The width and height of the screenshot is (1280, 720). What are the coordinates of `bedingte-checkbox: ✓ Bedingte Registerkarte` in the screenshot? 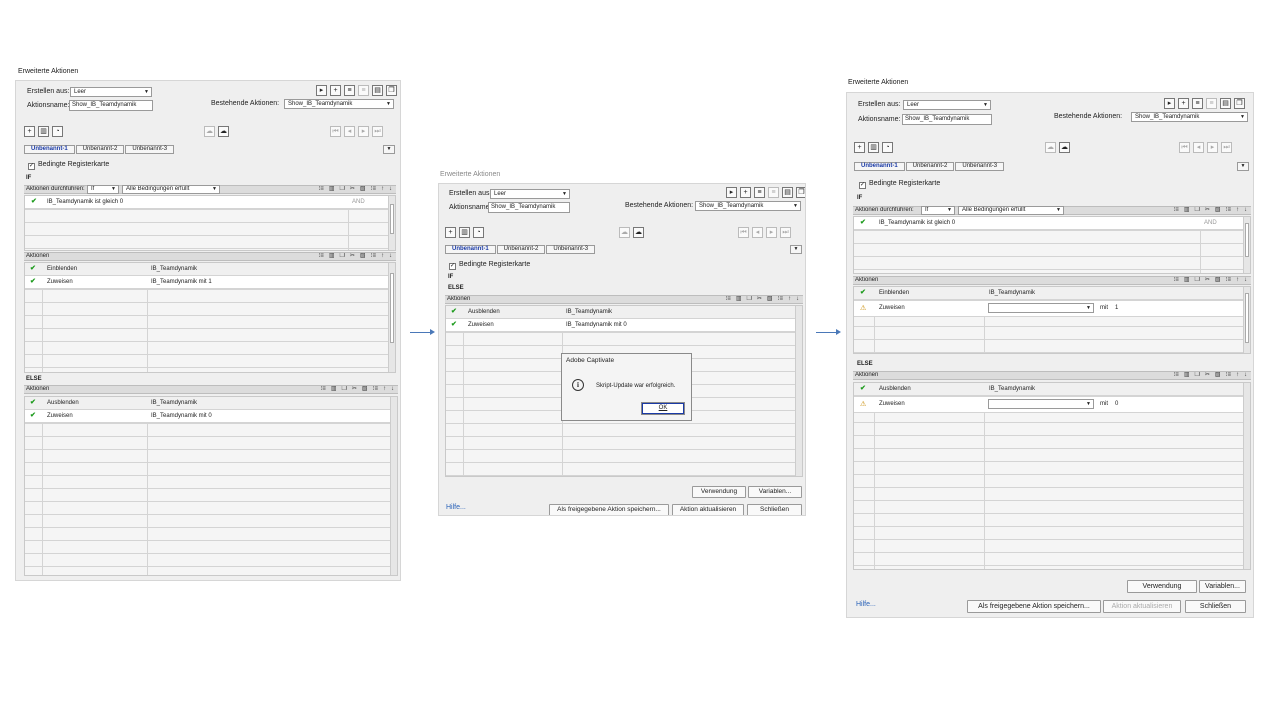 It's located at (489, 265).